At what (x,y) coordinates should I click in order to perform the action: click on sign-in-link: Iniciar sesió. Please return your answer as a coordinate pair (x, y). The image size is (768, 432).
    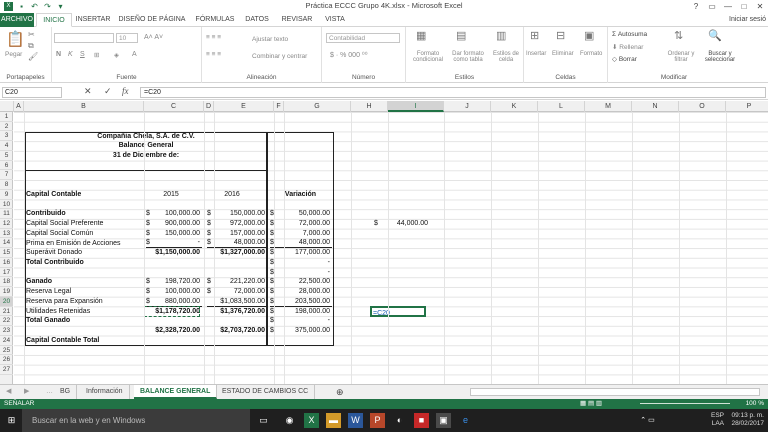
    Looking at the image, I should click on (747, 20).